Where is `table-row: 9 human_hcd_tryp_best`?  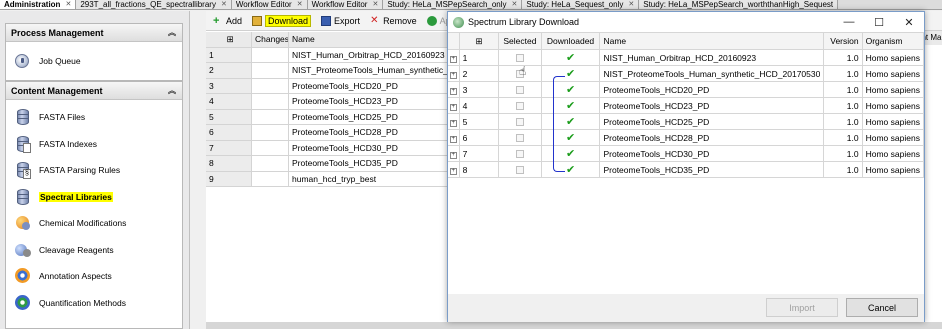 table-row: 9 human_hcd_tryp_best is located at coordinates (327, 179).